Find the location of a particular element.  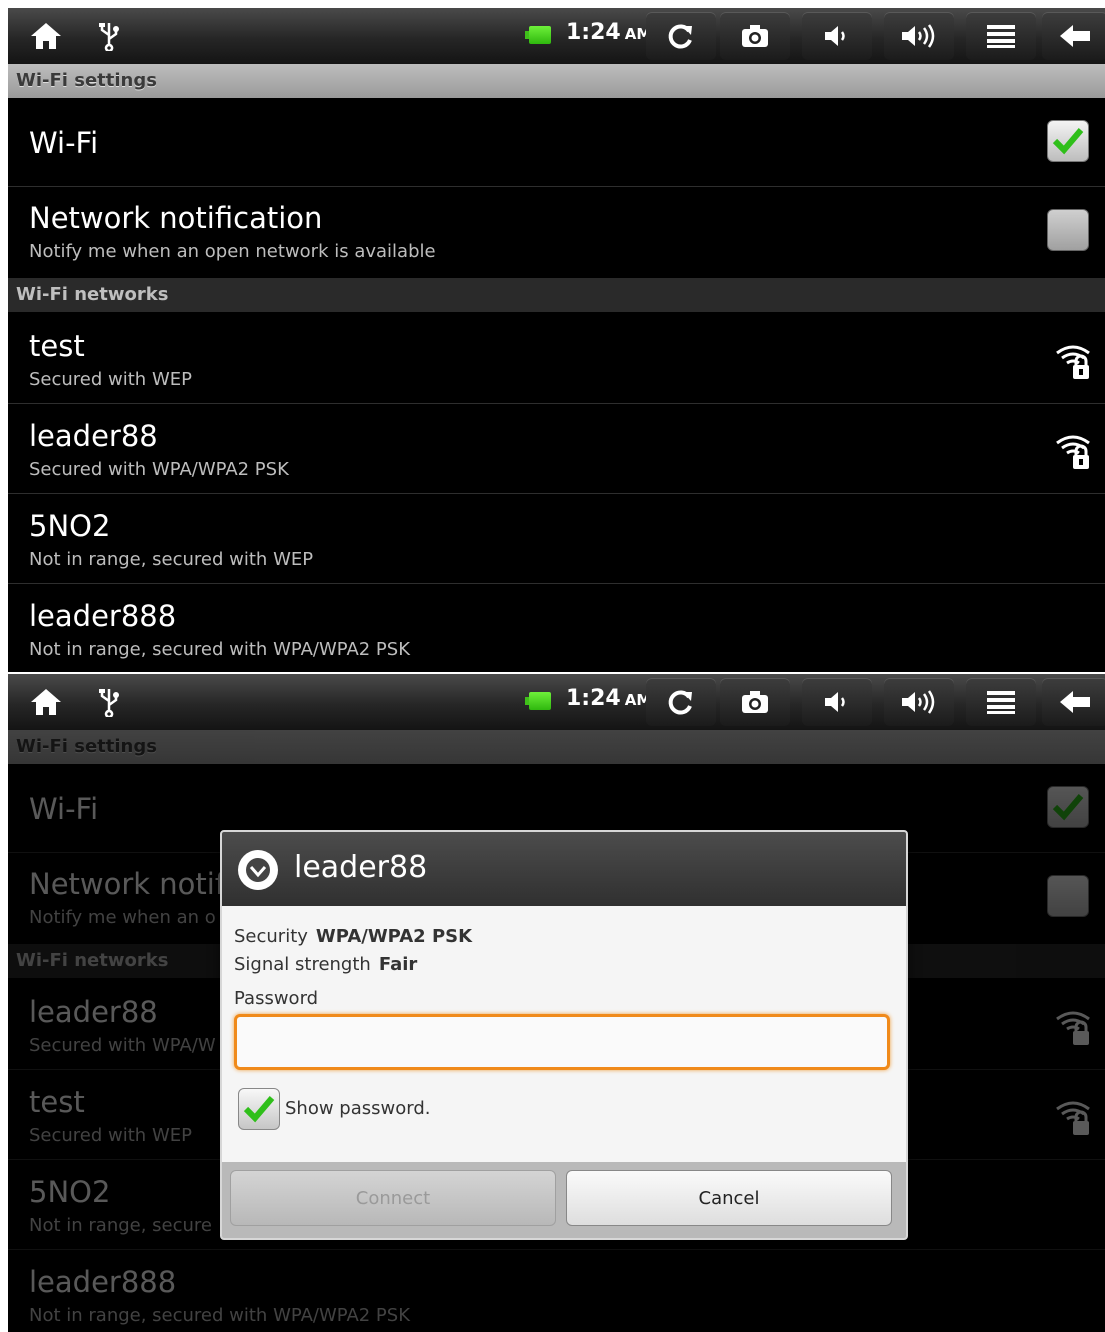

connect-button: Connect is located at coordinates (393, 1198).